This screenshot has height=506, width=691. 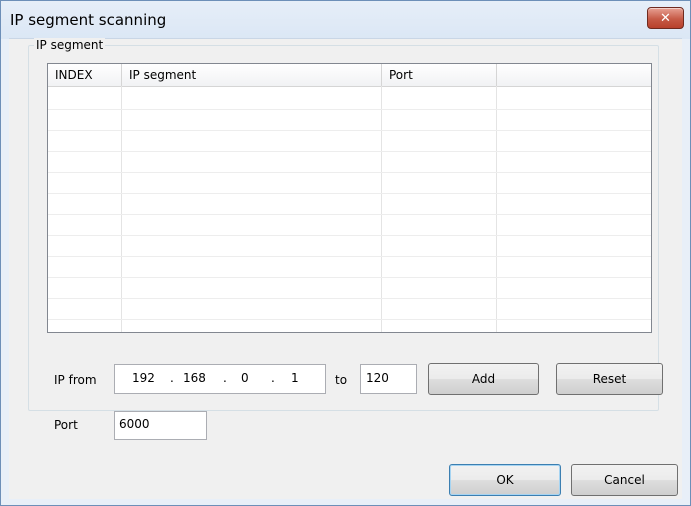 What do you see at coordinates (574, 75) in the screenshot?
I see `column-header-empty` at bounding box center [574, 75].